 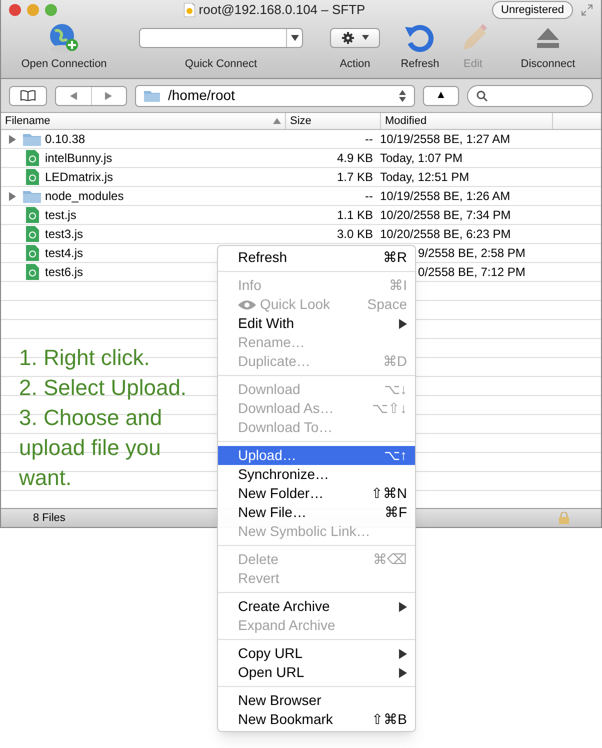 What do you see at coordinates (64, 234) in the screenshot?
I see `file-name: test3.js` at bounding box center [64, 234].